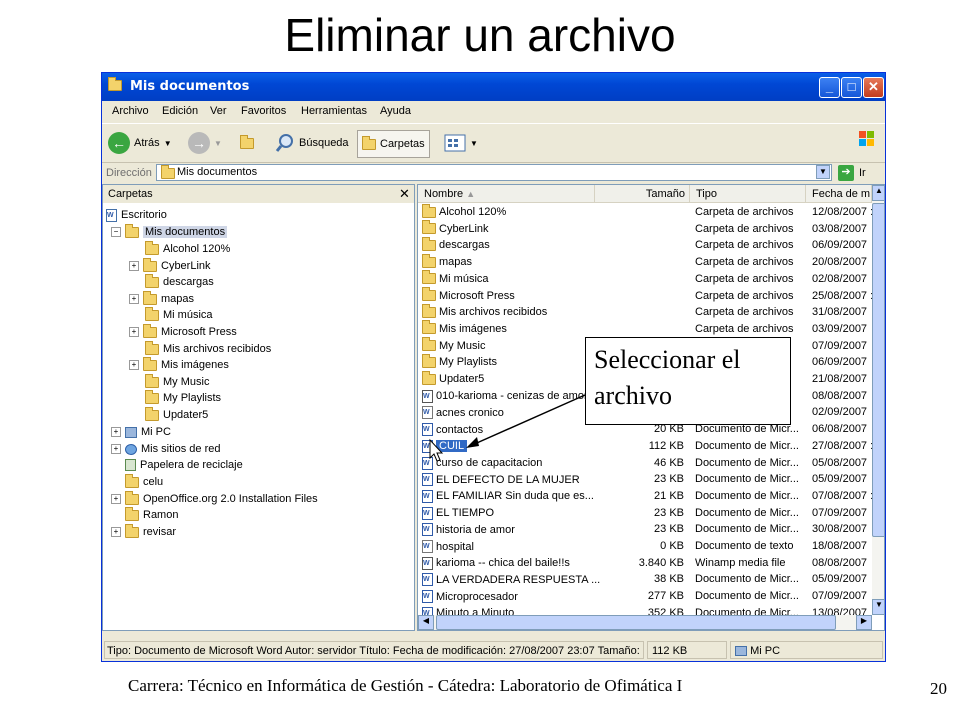 The image size is (960, 720). What do you see at coordinates (507, 428) in the screenshot?
I see `callout-arrow` at bounding box center [507, 428].